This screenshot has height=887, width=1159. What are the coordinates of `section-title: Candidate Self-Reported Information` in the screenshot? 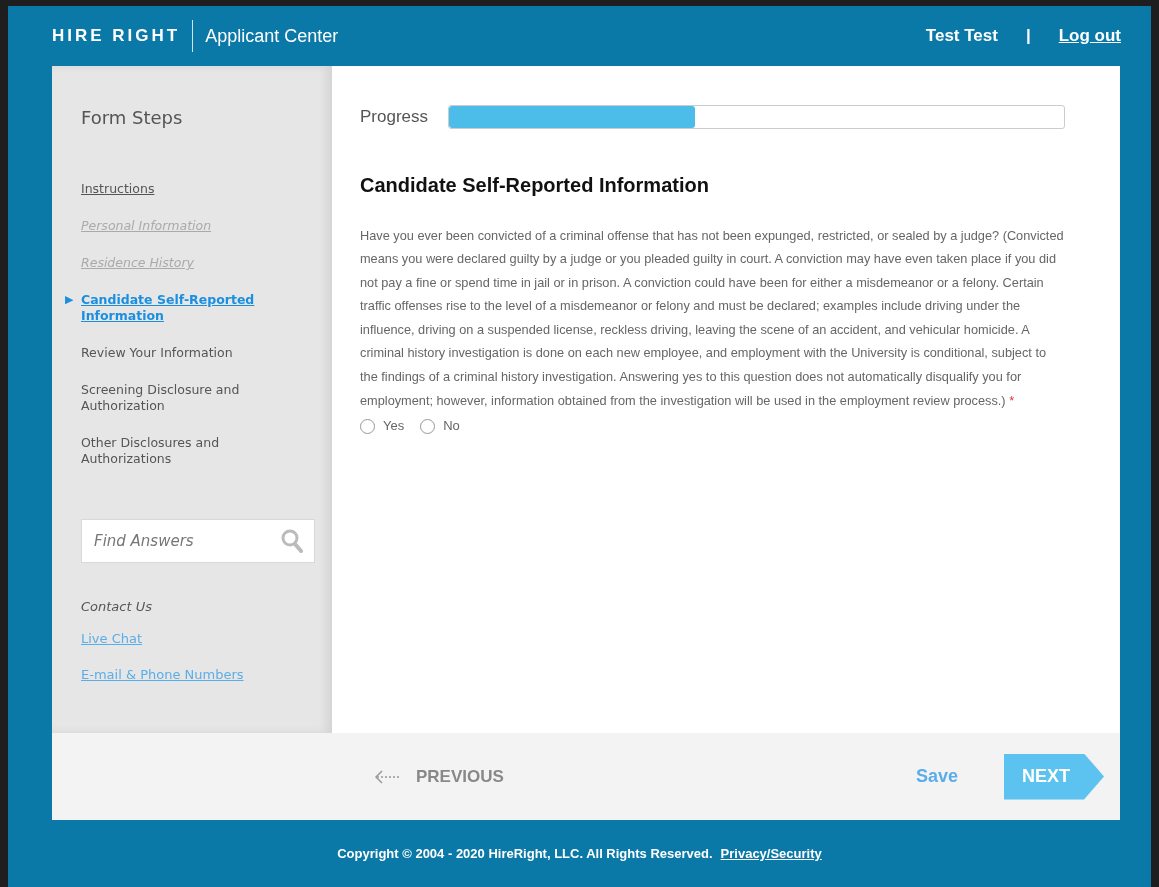 It's located at (535, 185).